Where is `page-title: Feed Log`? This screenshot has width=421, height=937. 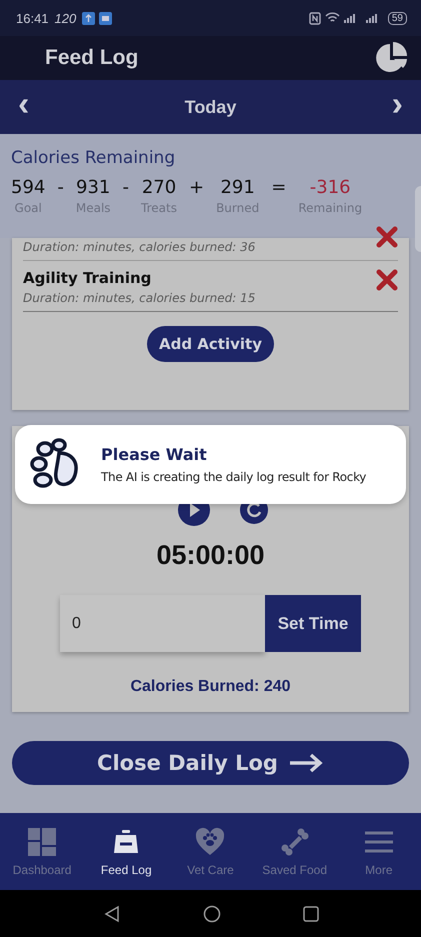 page-title: Feed Log is located at coordinates (91, 58).